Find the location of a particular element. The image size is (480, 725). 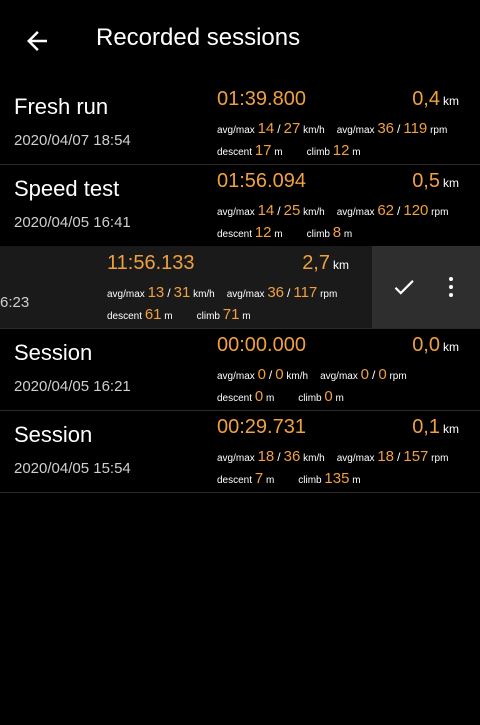

speed-cadence-line: avg/max 13/31 km/h avg/max 36/117 rpm is located at coordinates (222, 292).